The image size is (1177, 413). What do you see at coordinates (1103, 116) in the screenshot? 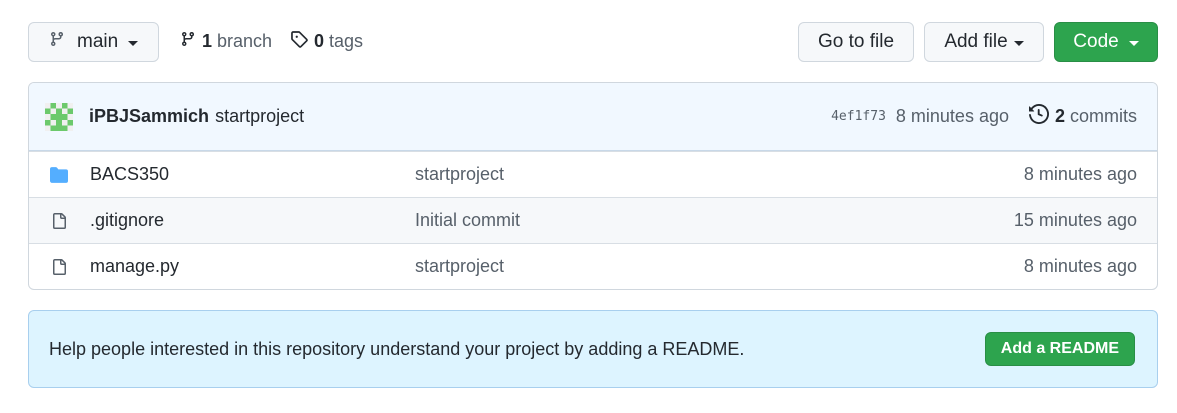
I see `commit-label: commits` at bounding box center [1103, 116].